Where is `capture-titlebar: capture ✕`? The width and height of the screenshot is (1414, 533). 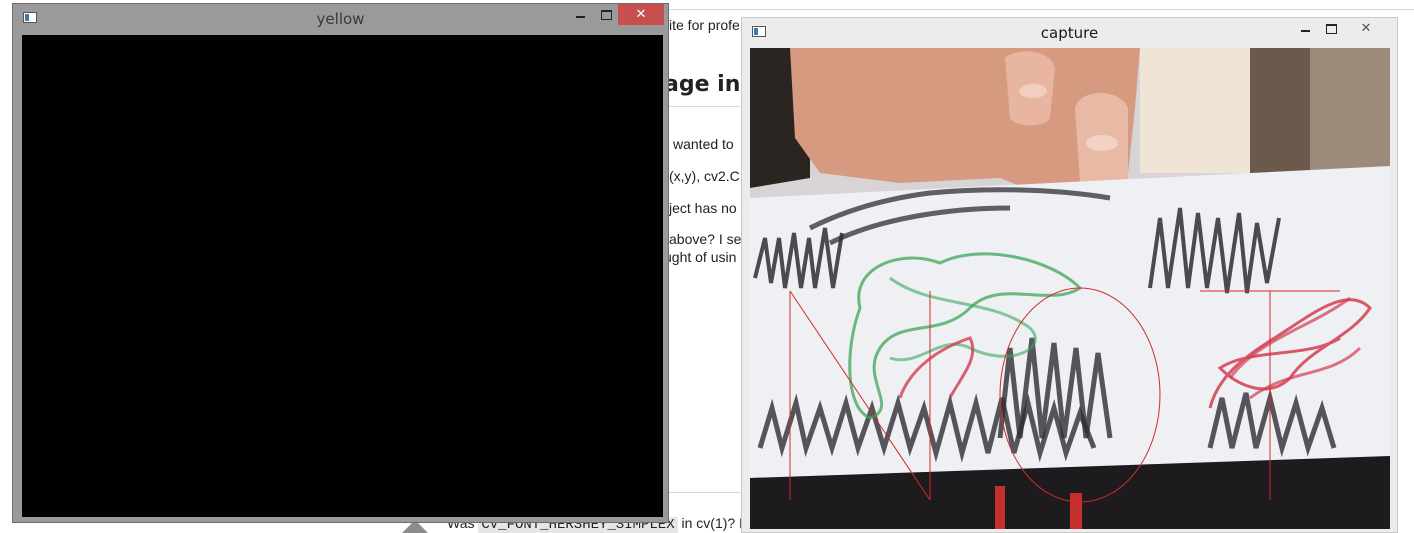 capture-titlebar: capture ✕ is located at coordinates (1069, 32).